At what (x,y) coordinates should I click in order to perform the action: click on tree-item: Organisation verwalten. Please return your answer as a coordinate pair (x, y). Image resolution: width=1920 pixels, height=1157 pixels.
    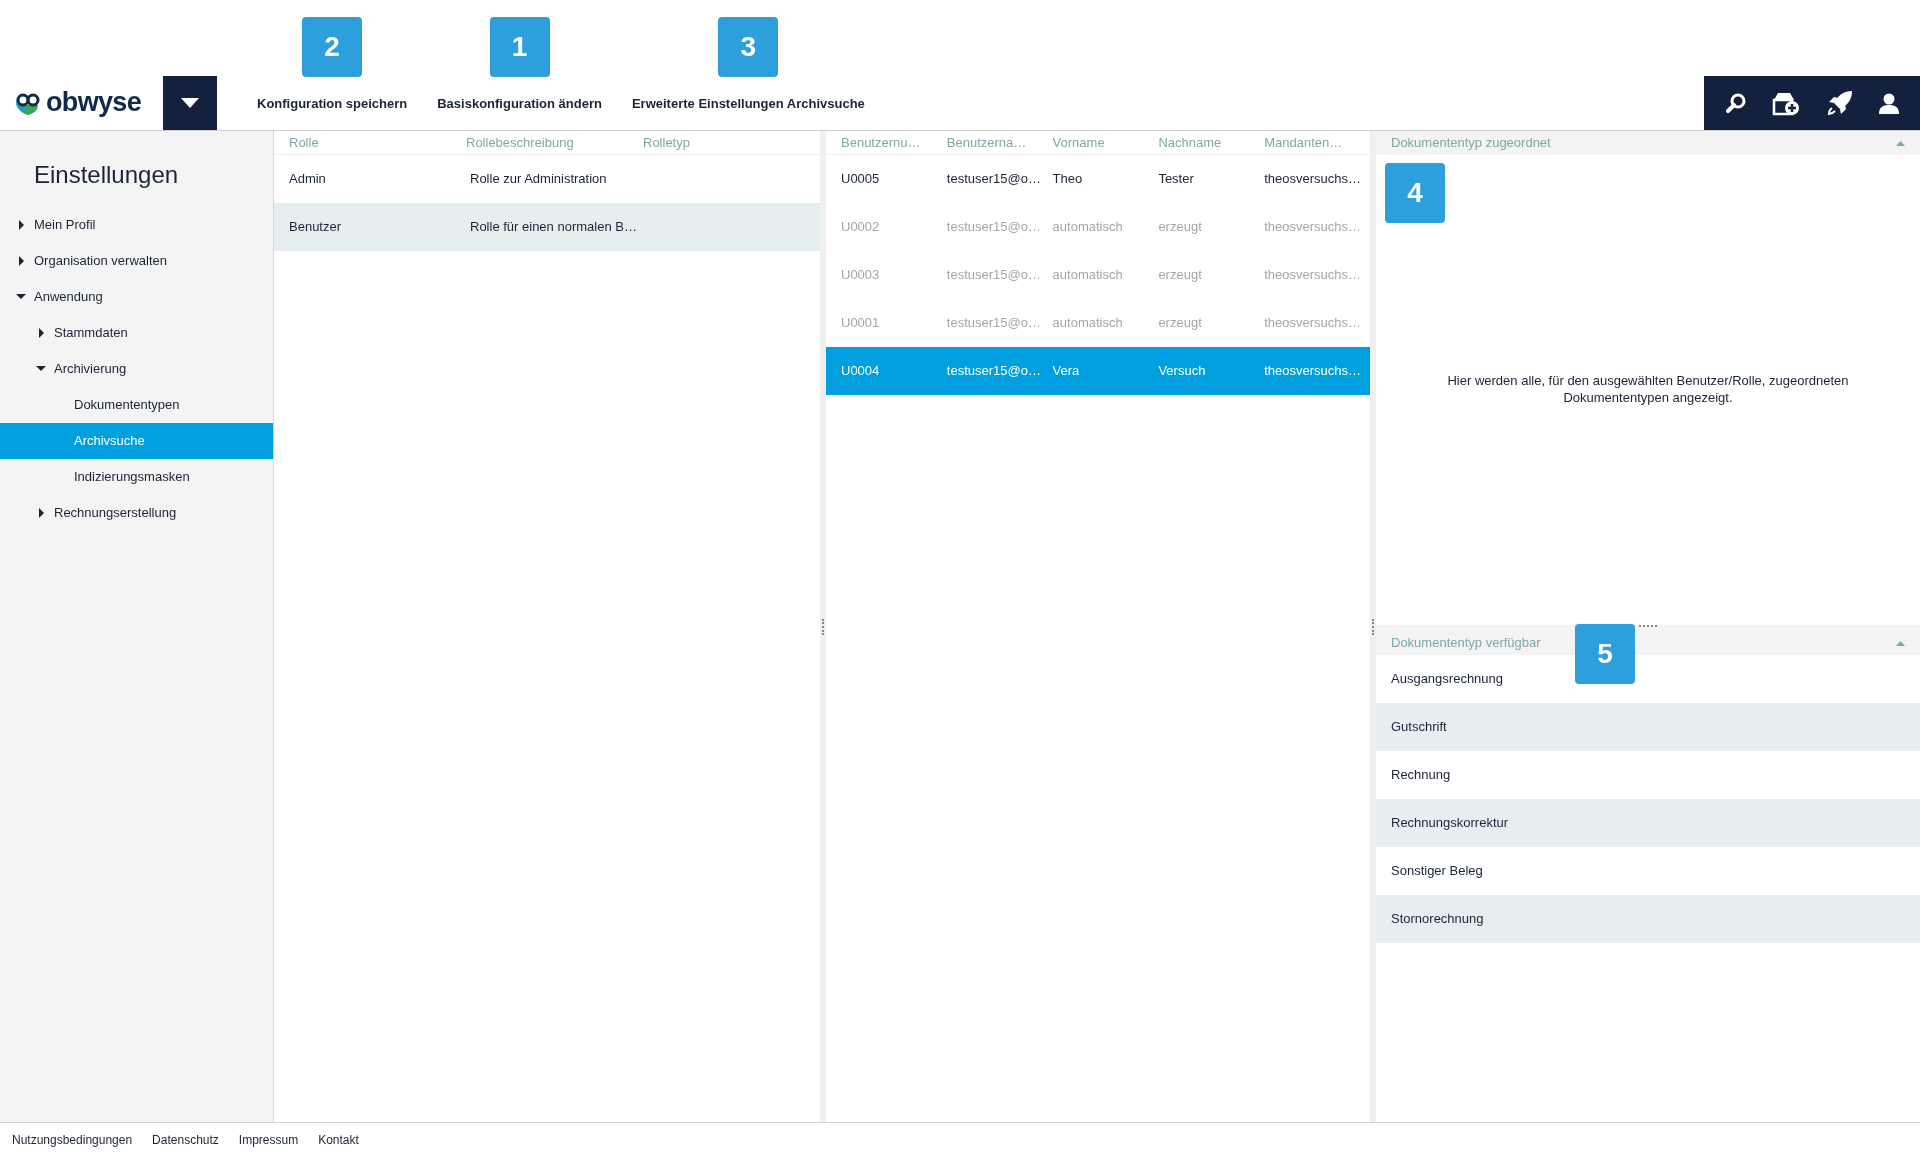
    Looking at the image, I should click on (136, 261).